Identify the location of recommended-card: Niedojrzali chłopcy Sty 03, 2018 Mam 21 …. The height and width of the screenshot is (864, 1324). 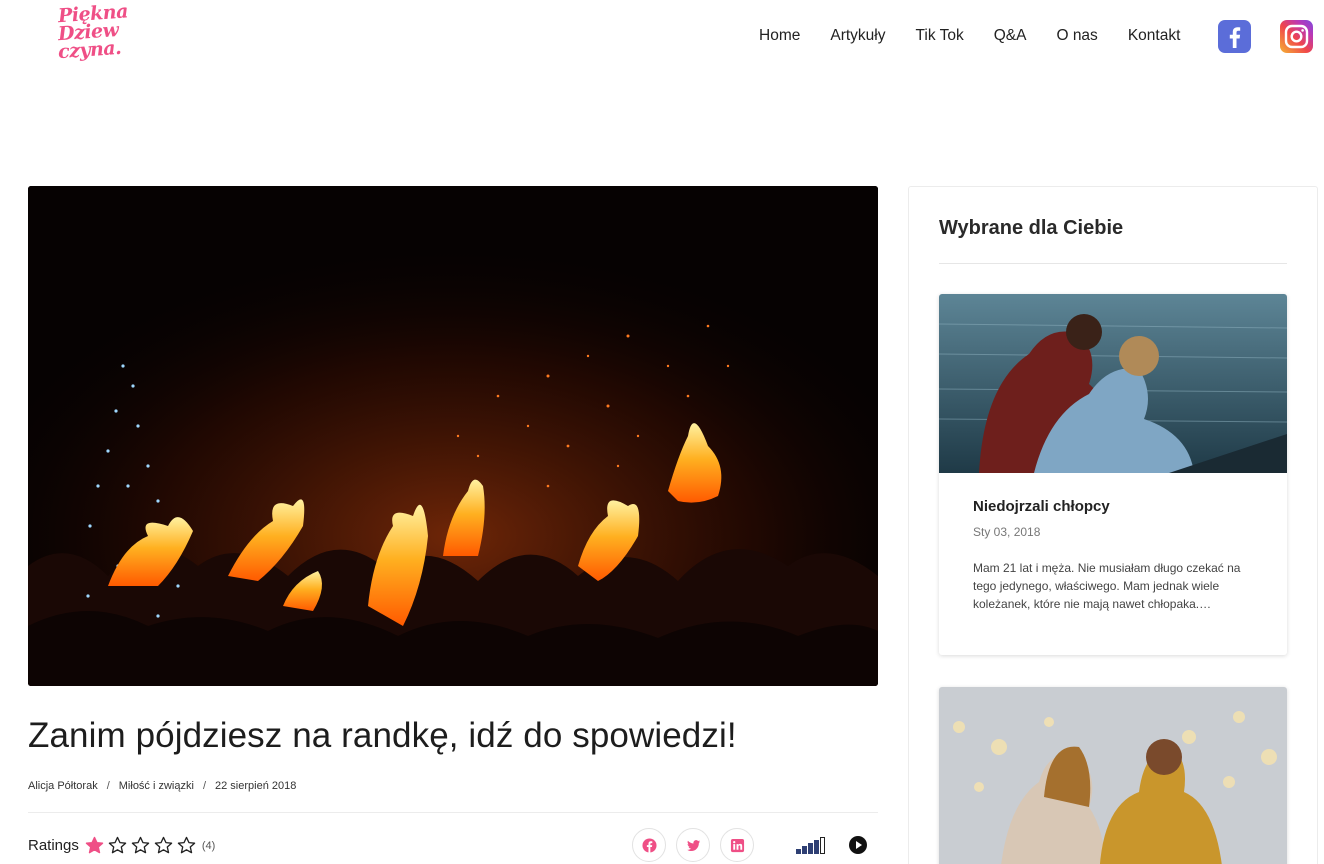
(1113, 474).